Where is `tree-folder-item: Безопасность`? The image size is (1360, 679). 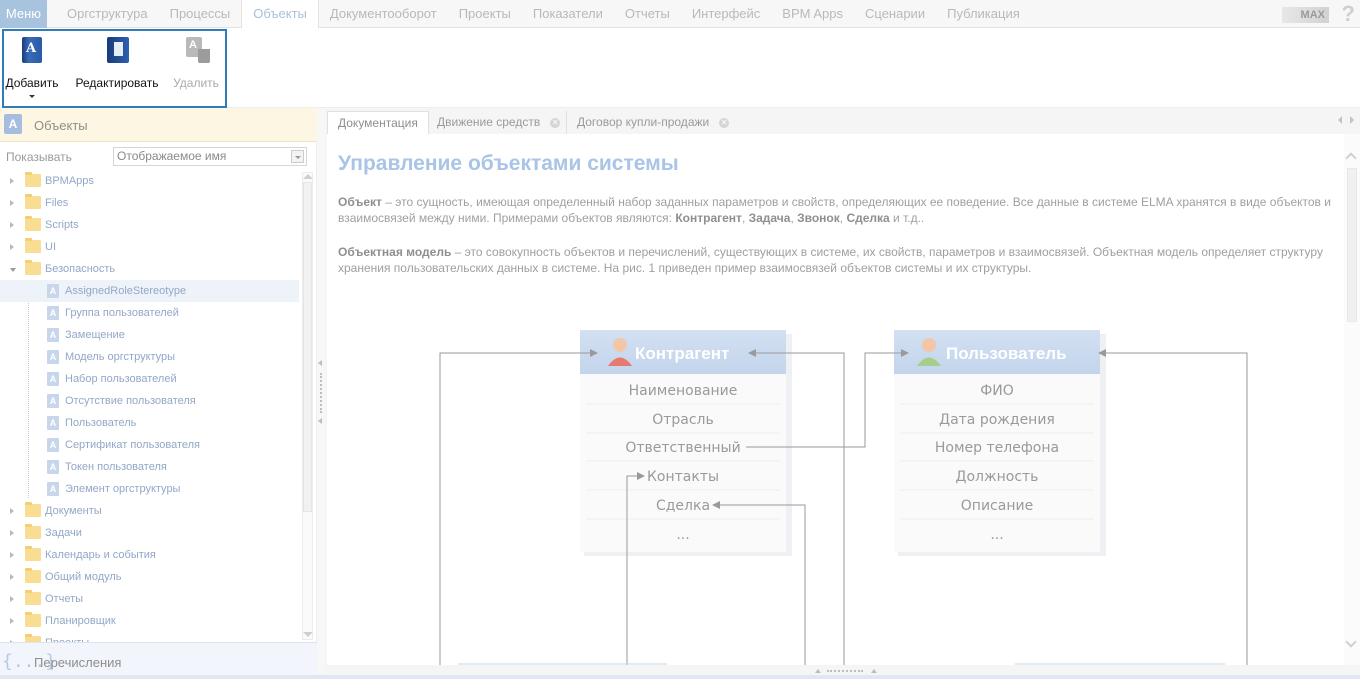
tree-folder-item: Безопасность is located at coordinates (149, 269).